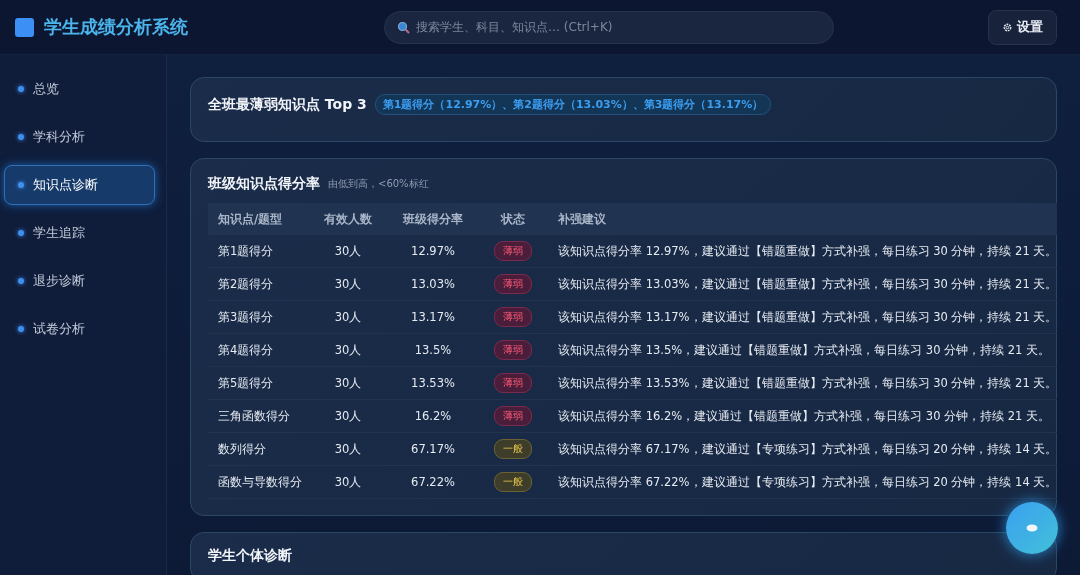 Image resolution: width=1080 pixels, height=575 pixels. What do you see at coordinates (79, 185) in the screenshot?
I see `sidebar-item: 知识点诊断` at bounding box center [79, 185].